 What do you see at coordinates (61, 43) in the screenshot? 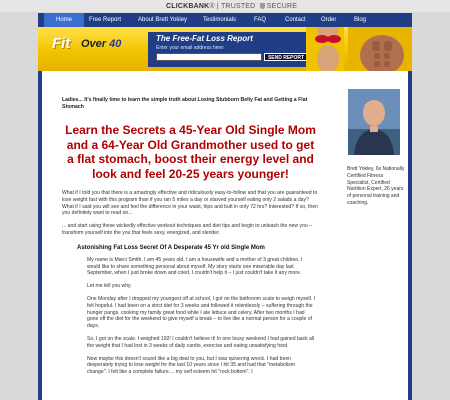
I see `site-logo: Fit` at bounding box center [61, 43].